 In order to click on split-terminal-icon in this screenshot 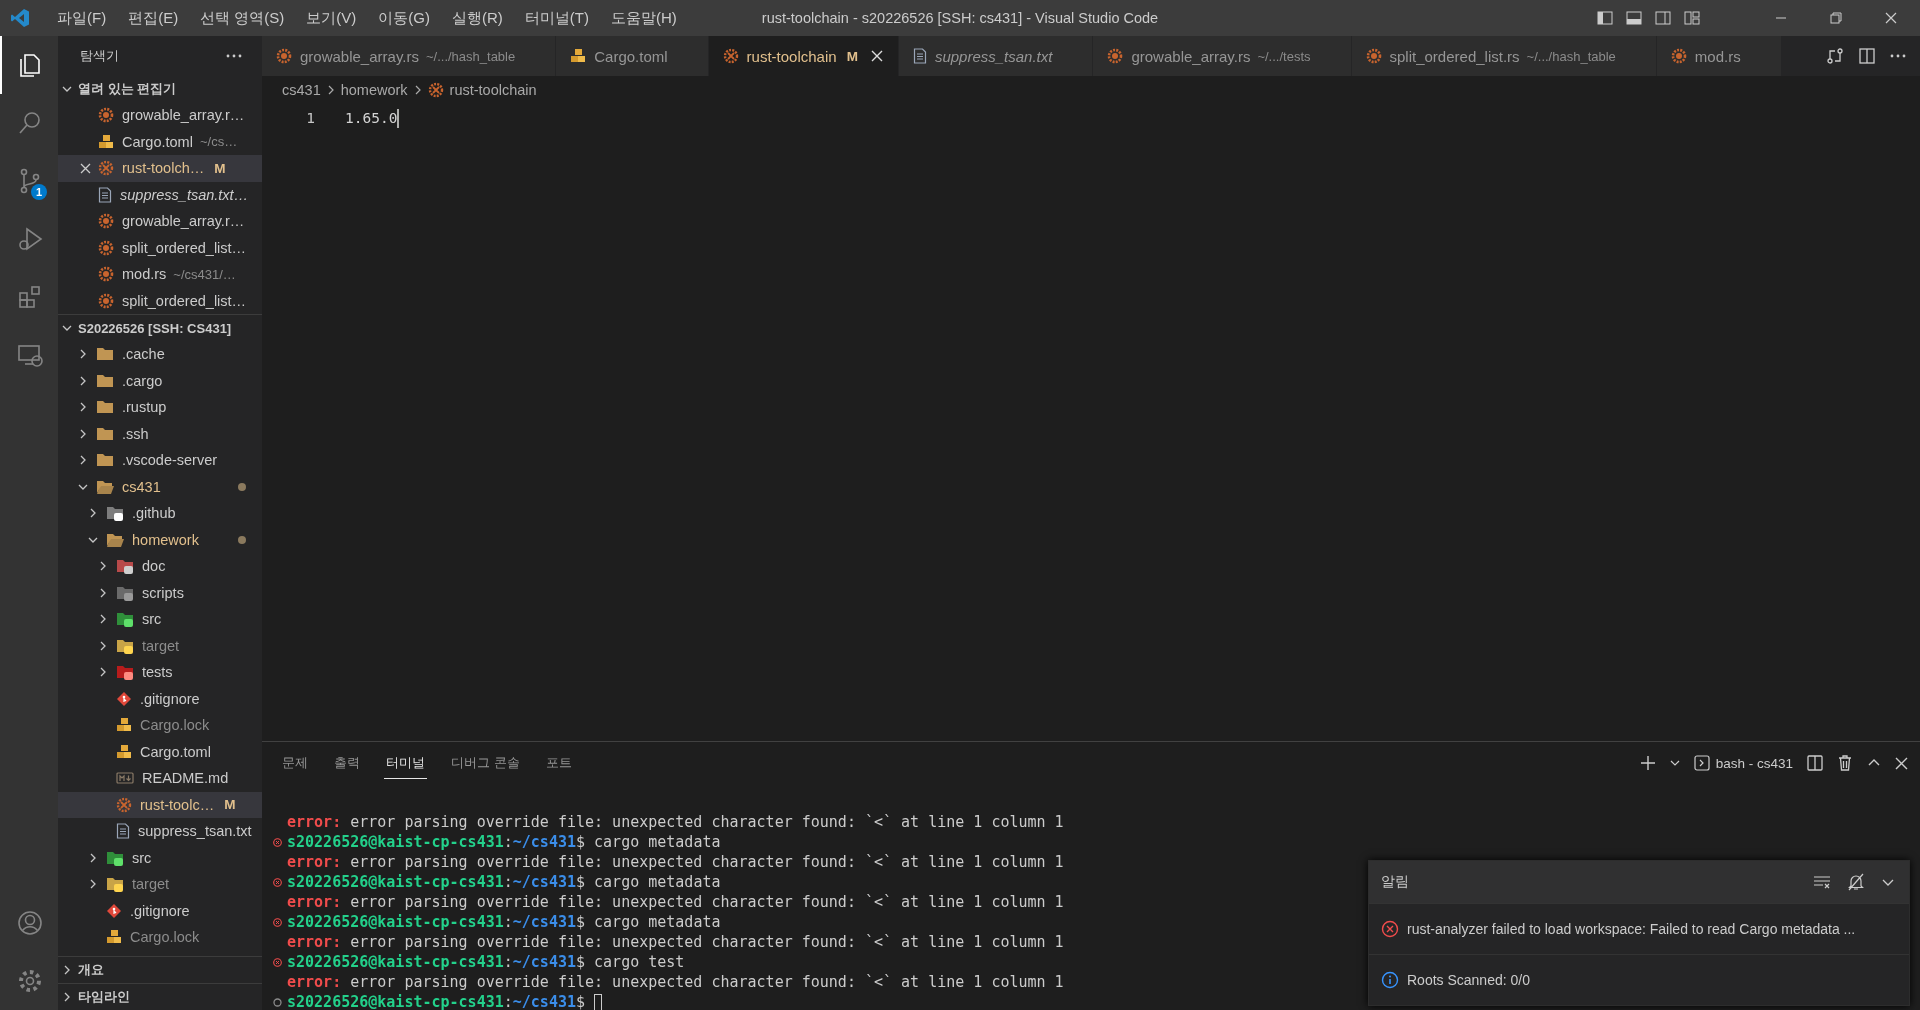, I will do `click(1815, 763)`.